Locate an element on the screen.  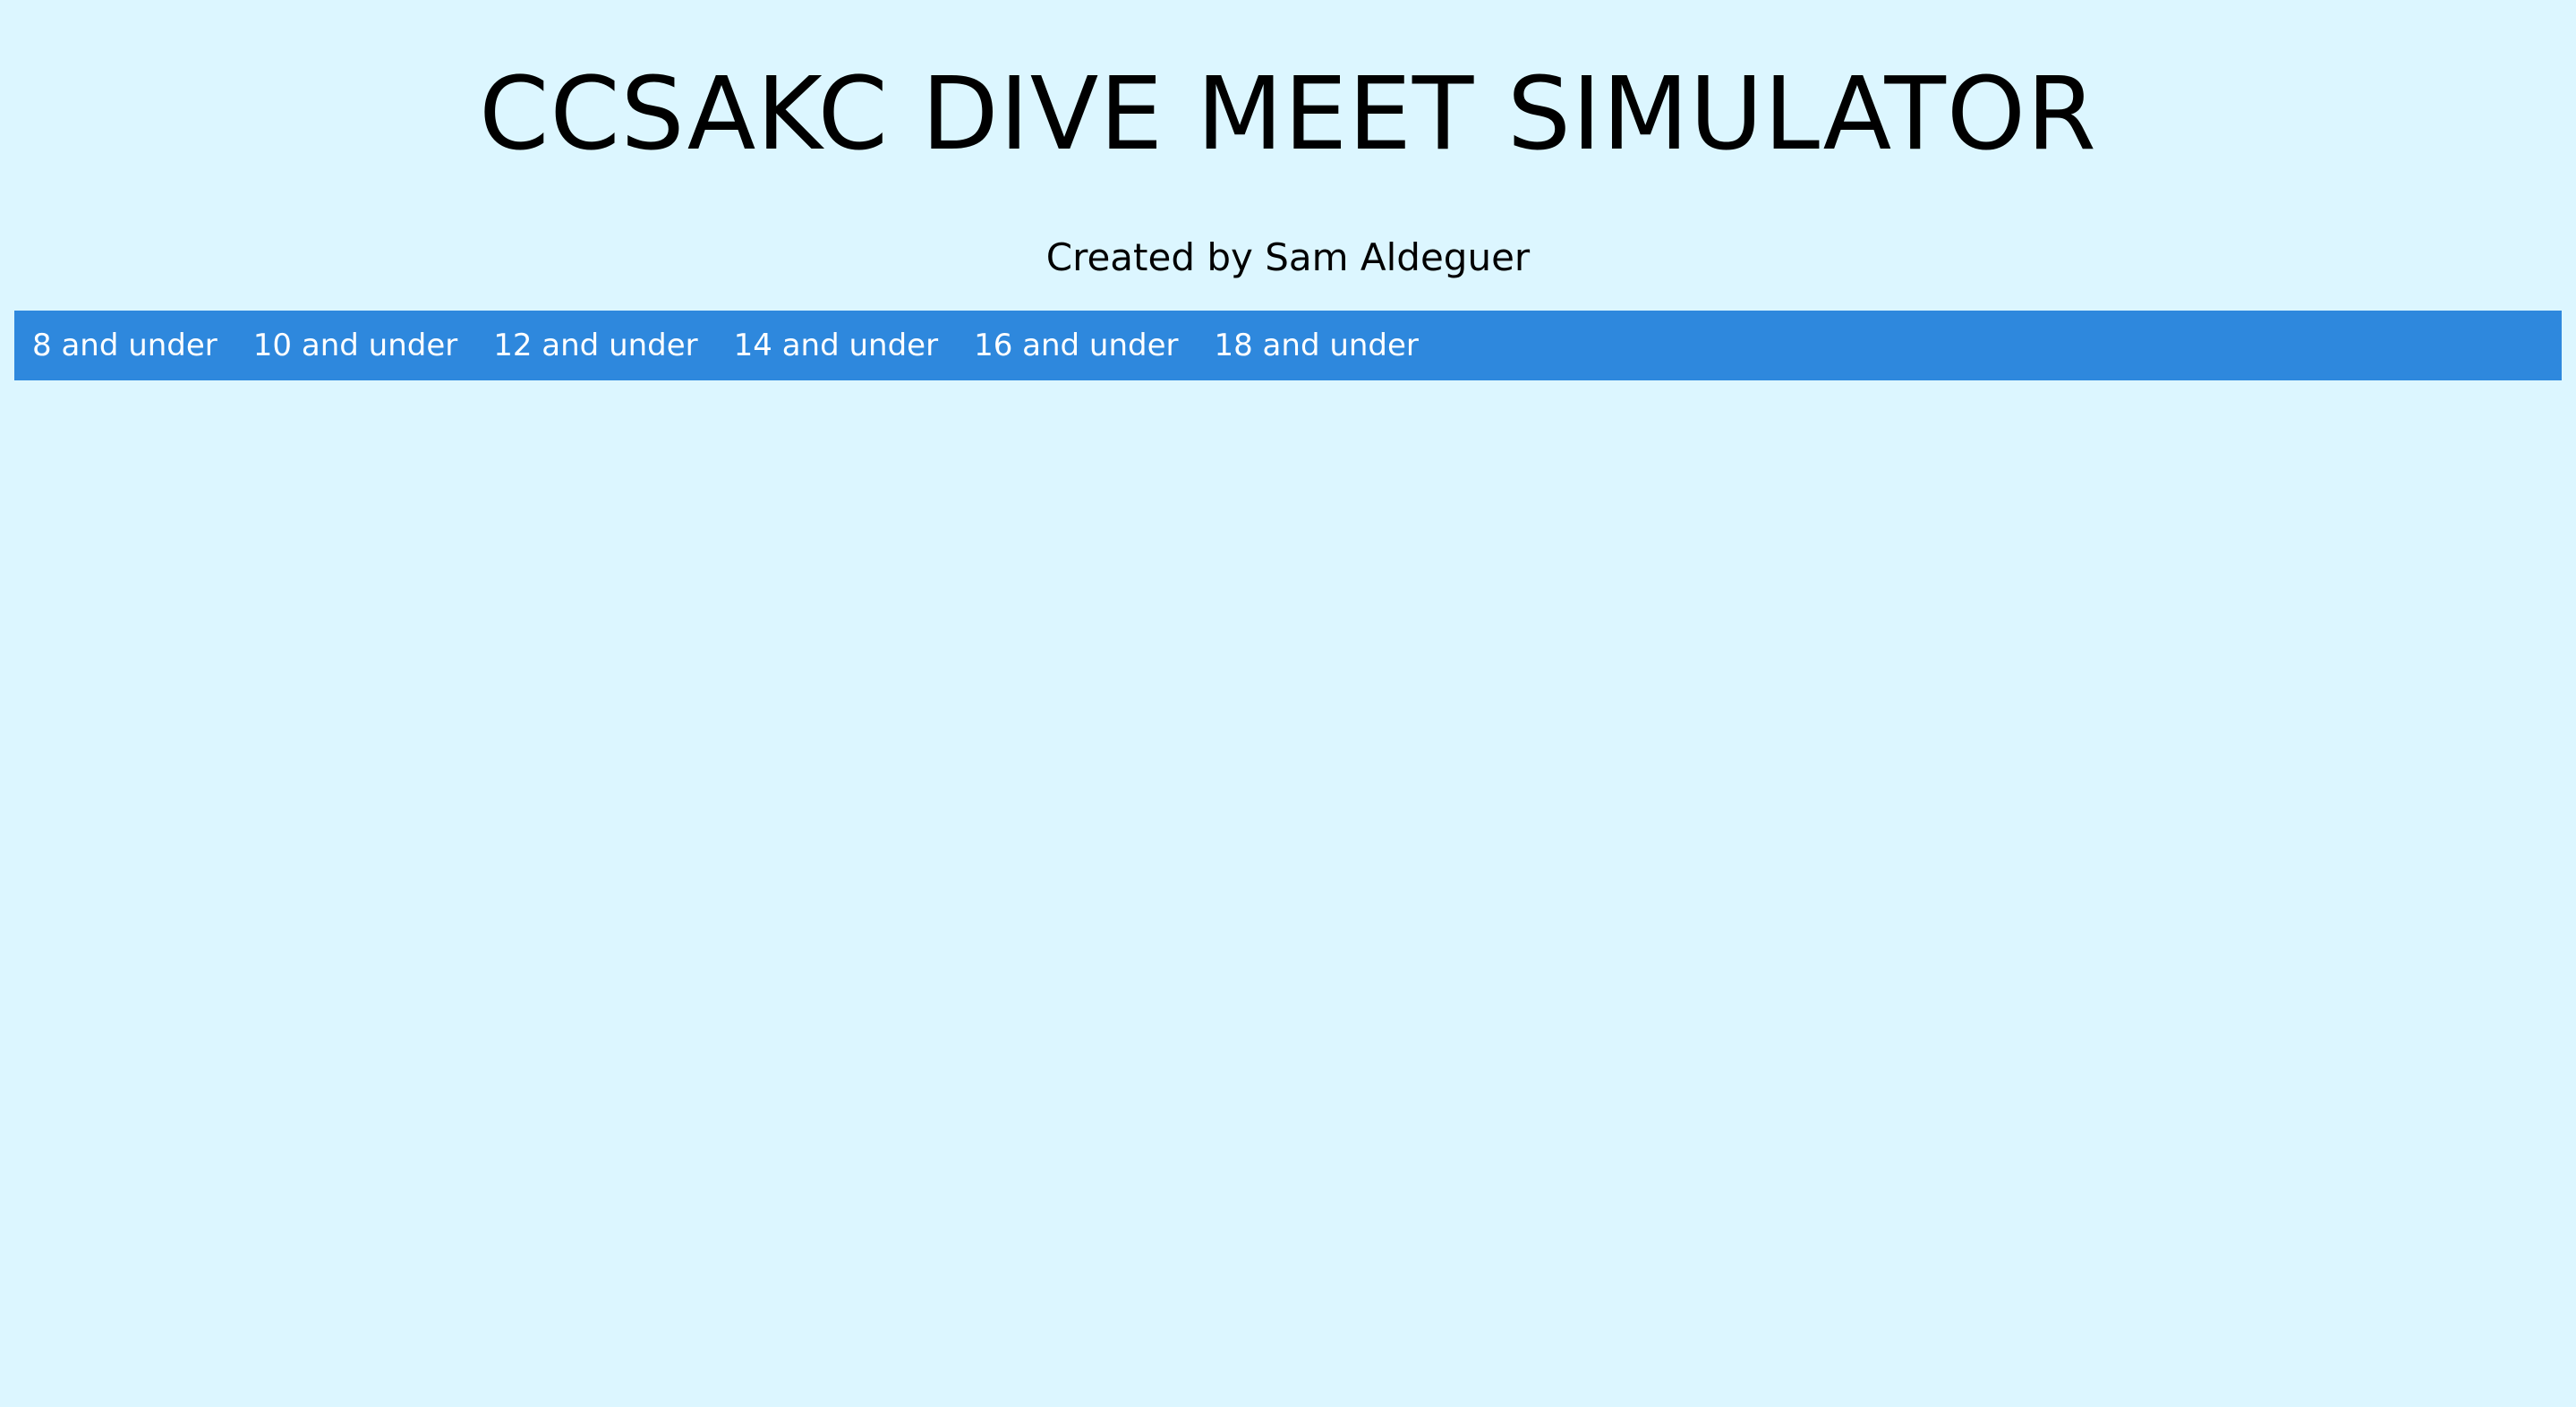
nav-item-10-and-under: 10 and under is located at coordinates (355, 345).